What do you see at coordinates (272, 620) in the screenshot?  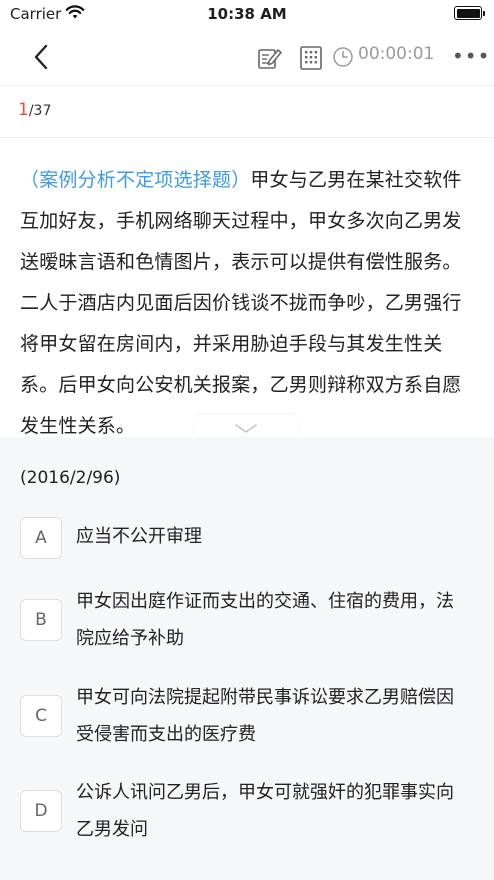 I see `option-text: 甲女因出庭作证而支出的交通、住宿的费用，法院应给予补助` at bounding box center [272, 620].